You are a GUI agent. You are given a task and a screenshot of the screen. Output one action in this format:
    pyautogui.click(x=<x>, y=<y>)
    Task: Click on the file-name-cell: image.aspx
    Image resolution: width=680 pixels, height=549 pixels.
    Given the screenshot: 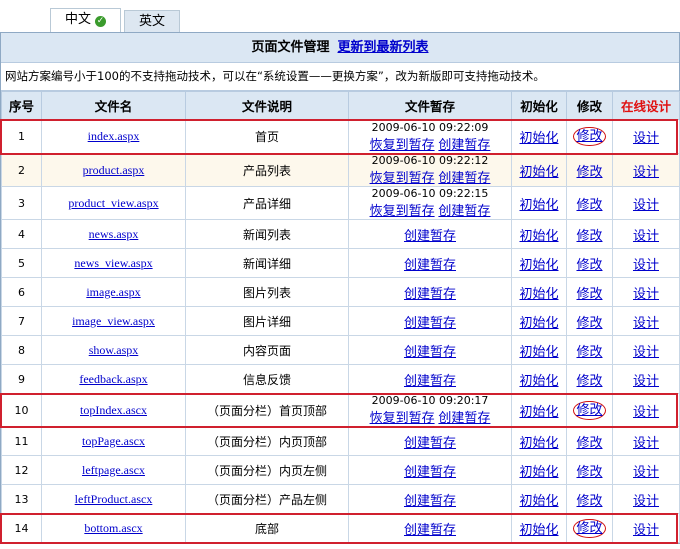 What is the action you would take?
    pyautogui.click(x=113, y=292)
    